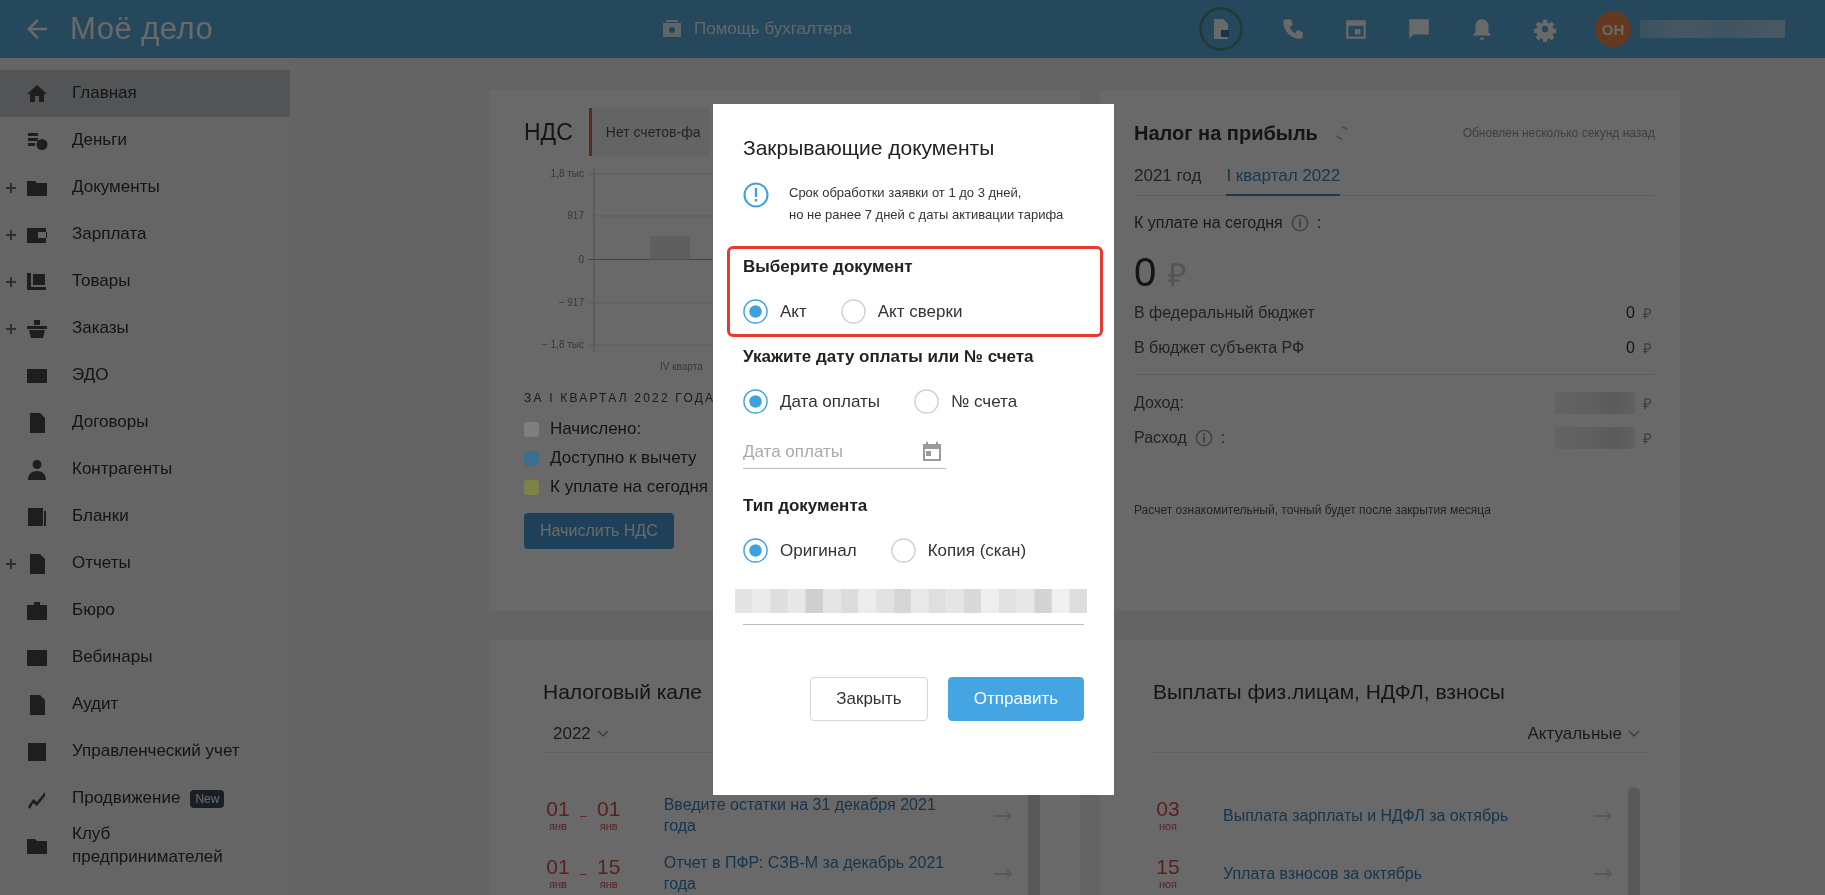 The image size is (1825, 895). What do you see at coordinates (670, 247) in the screenshot?
I see `chart-bar` at bounding box center [670, 247].